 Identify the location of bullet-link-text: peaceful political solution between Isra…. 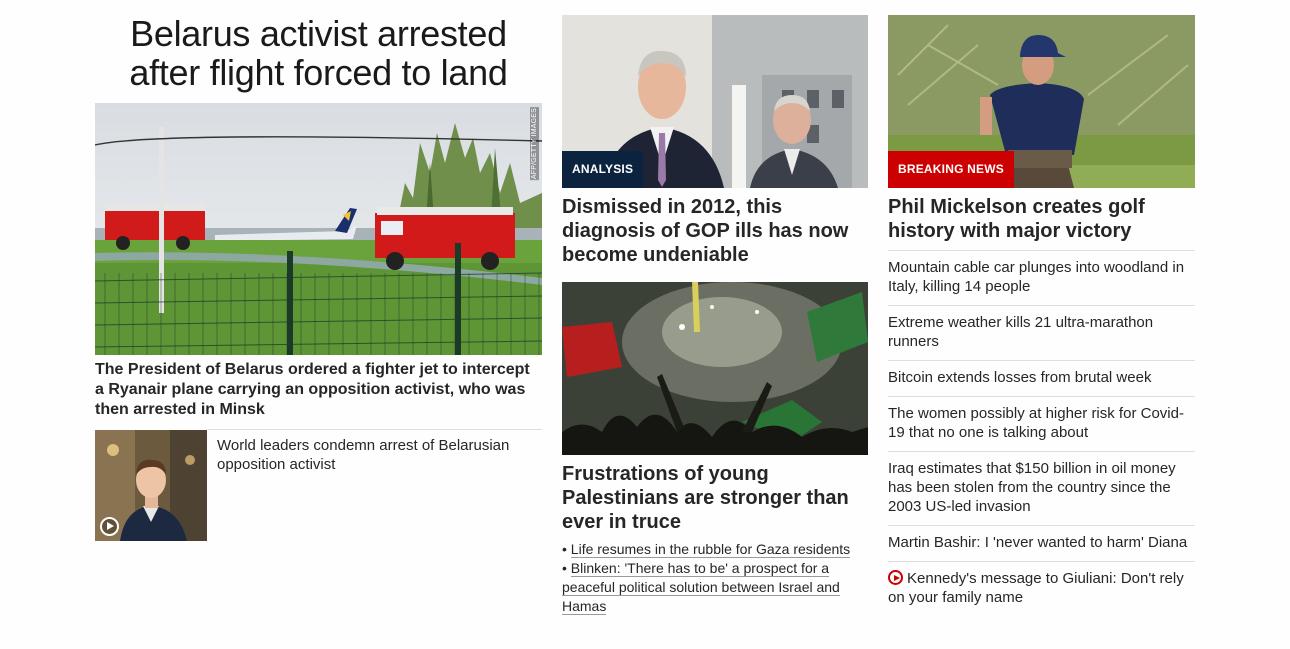
(701, 587).